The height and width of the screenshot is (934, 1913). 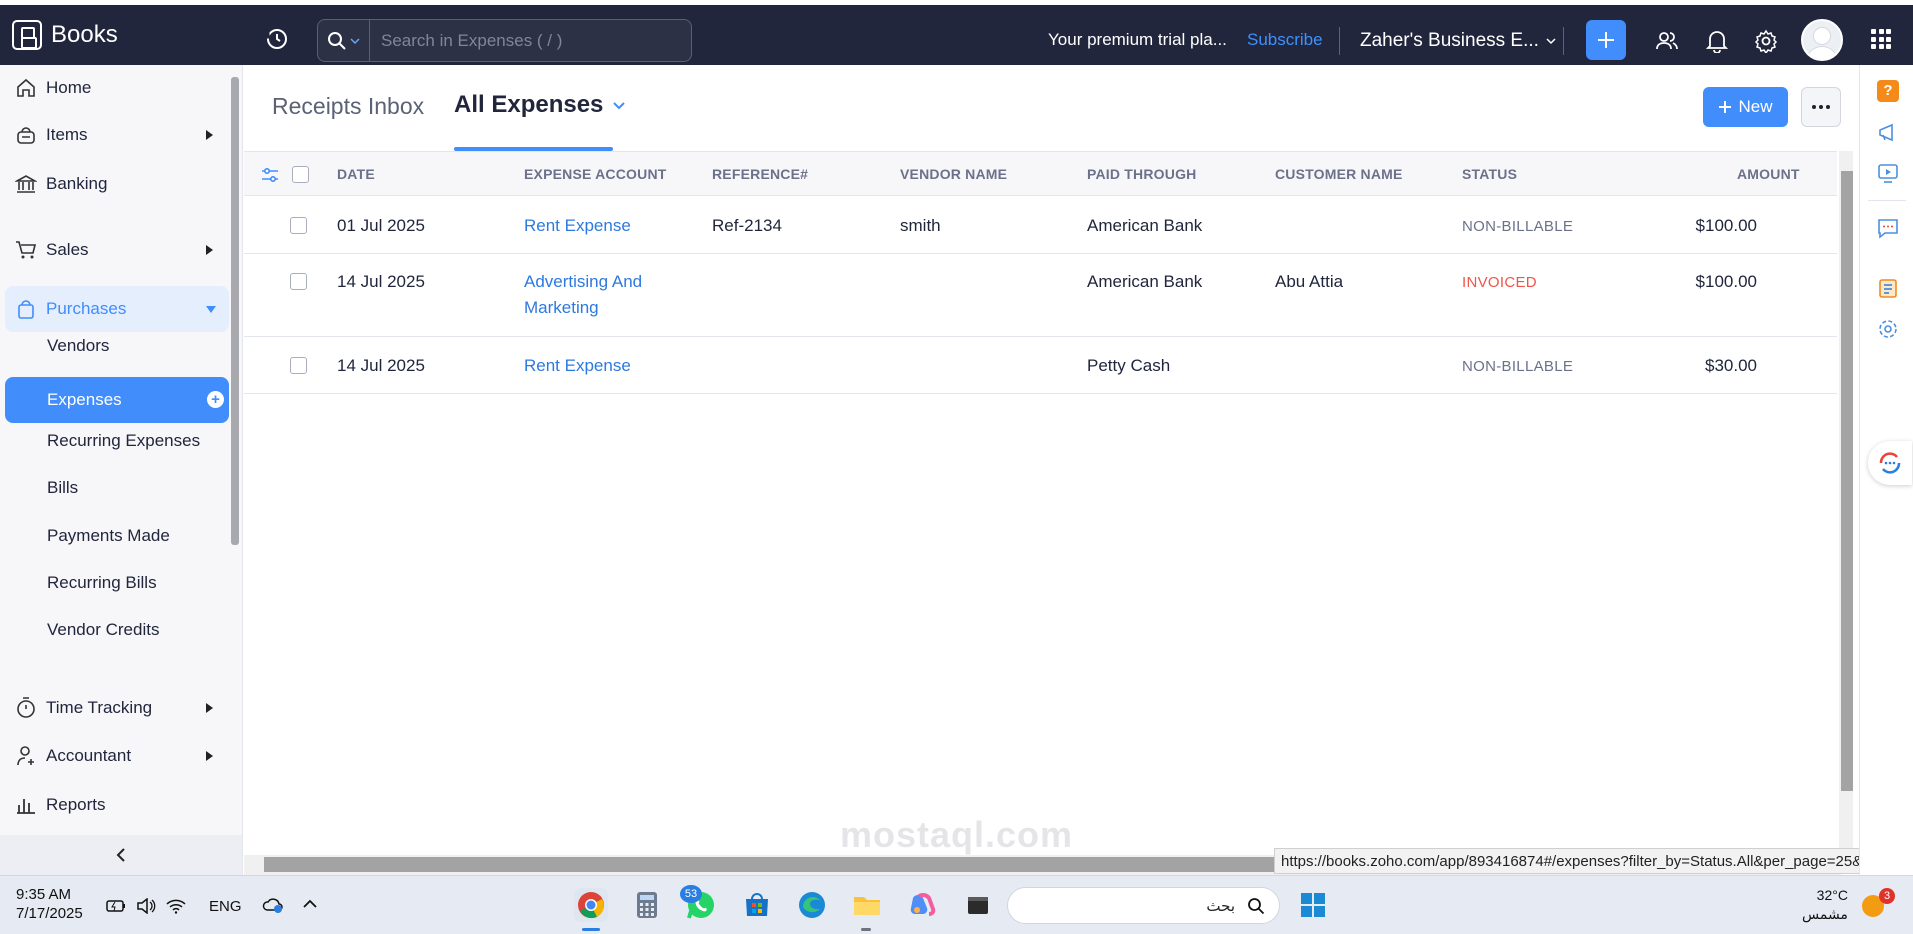 I want to click on search-icon, so click(x=337, y=40).